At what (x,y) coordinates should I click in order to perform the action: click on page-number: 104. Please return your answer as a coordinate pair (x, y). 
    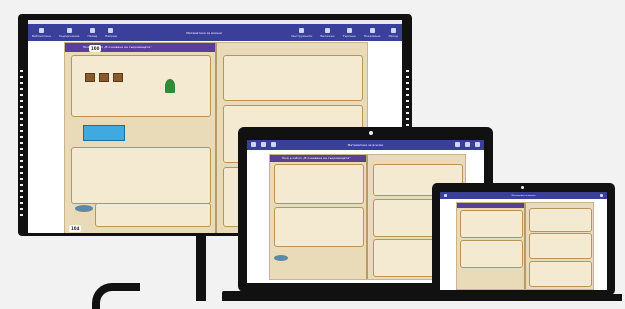
    Looking at the image, I should click on (75, 228).